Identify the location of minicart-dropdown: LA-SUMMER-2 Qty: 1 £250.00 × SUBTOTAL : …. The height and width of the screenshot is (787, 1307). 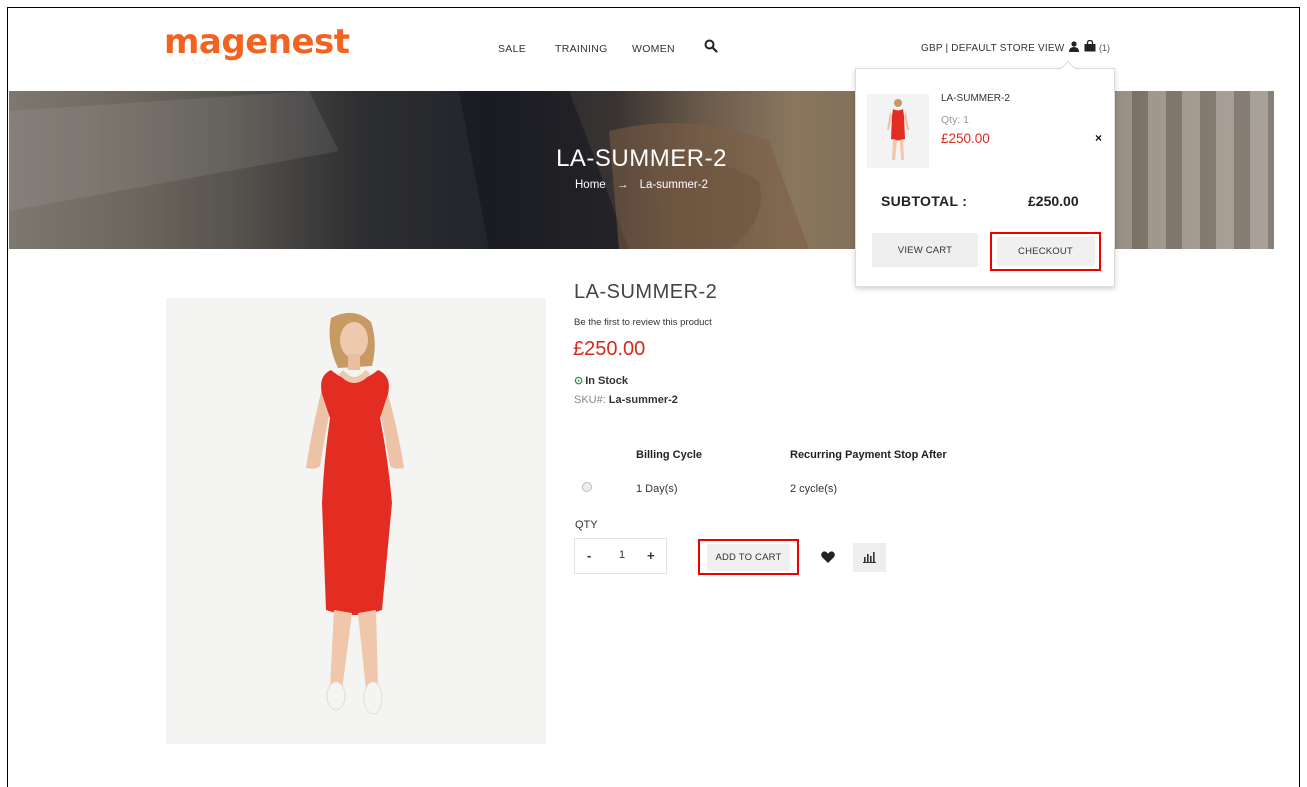
(985, 173).